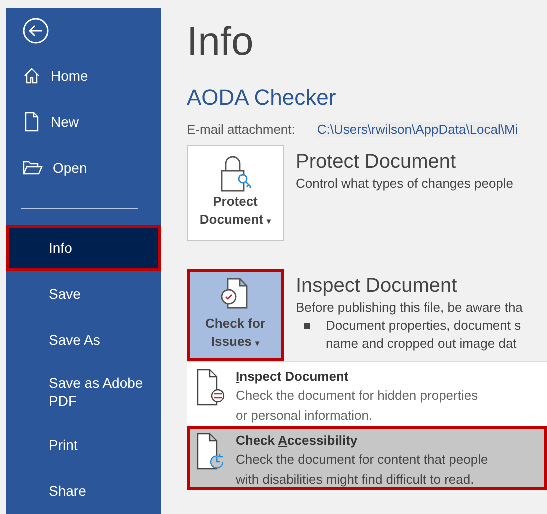 Image resolution: width=547 pixels, height=514 pixels. I want to click on home-icon, so click(32, 76).